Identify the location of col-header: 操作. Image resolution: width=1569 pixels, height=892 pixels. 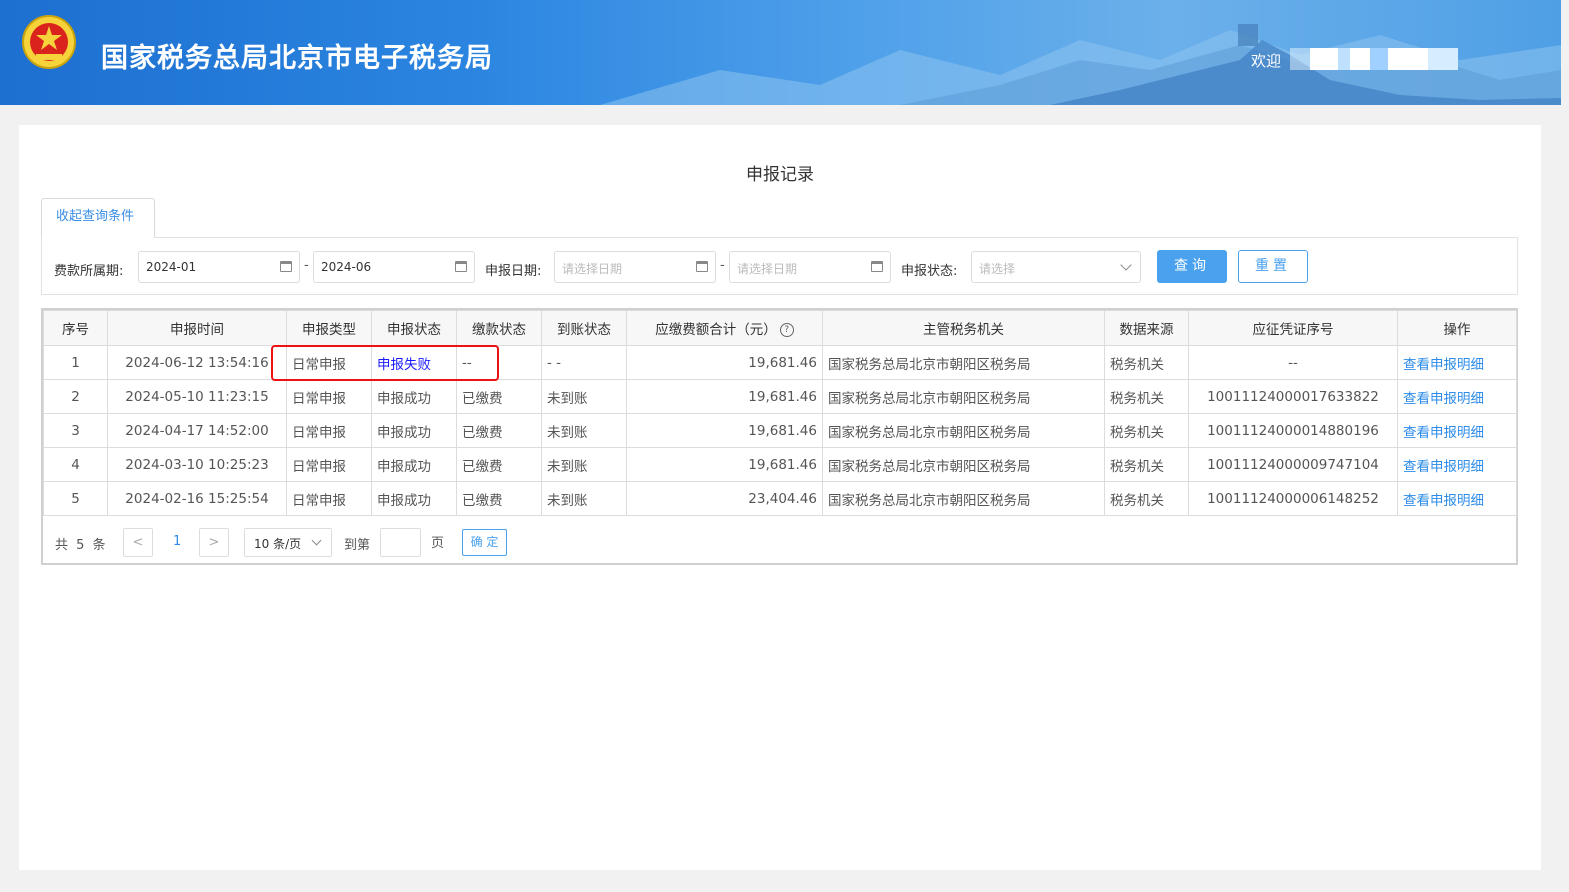
(1457, 328).